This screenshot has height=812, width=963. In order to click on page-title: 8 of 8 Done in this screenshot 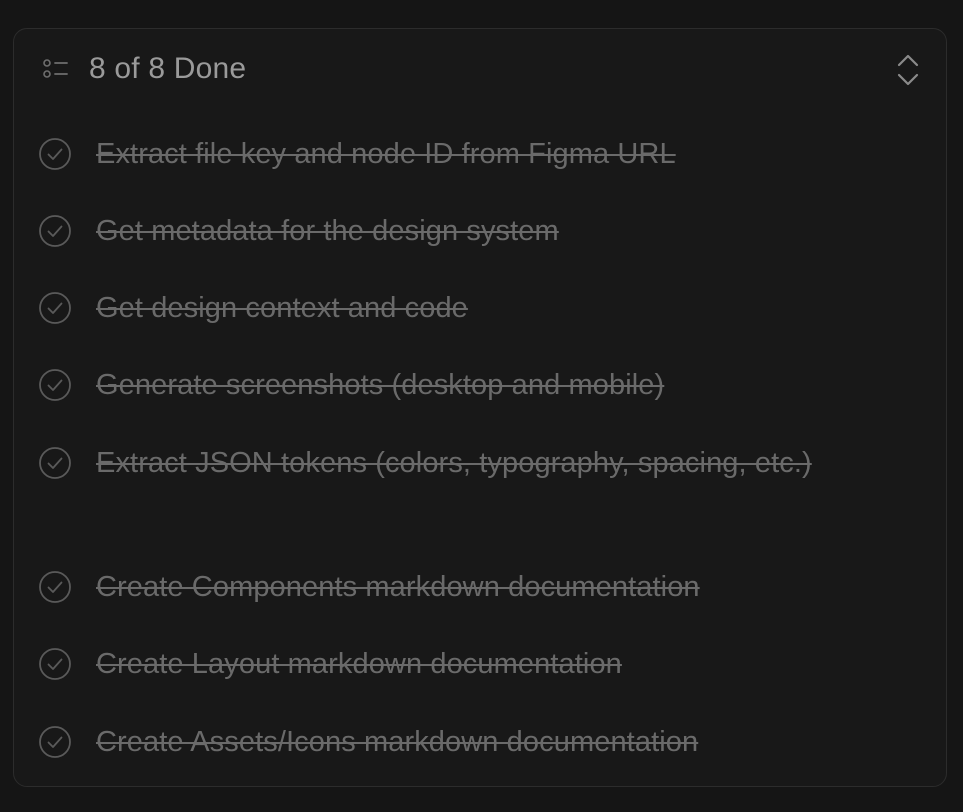, I will do `click(168, 68)`.